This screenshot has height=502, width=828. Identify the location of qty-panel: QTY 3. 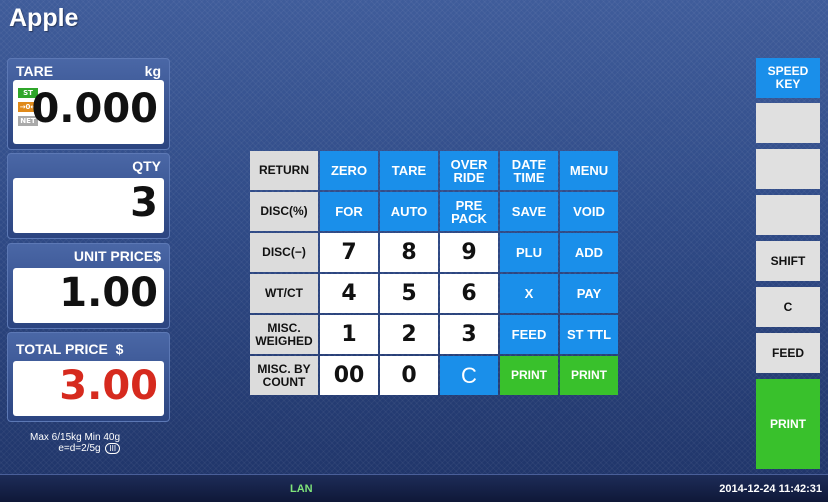
(88, 196).